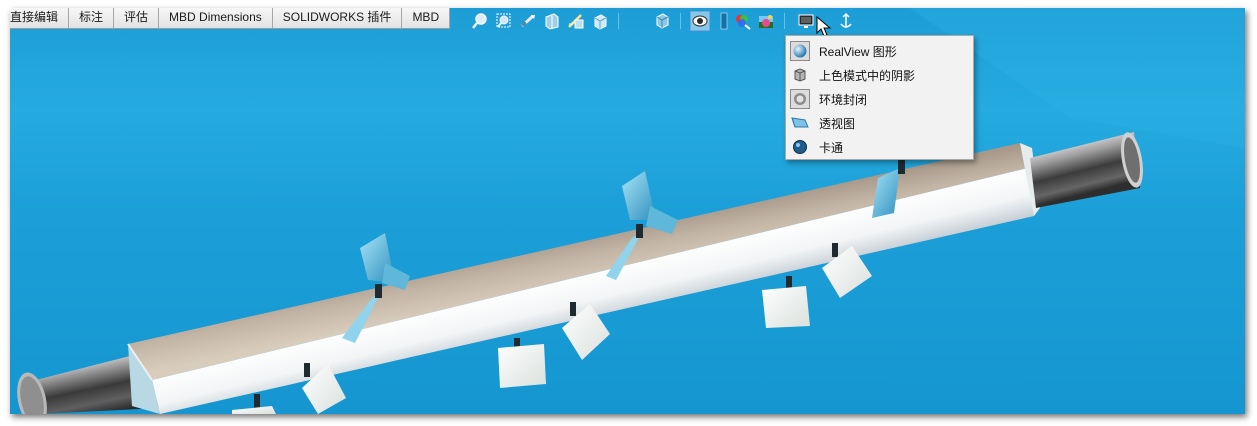 This screenshot has width=1257, height=426. What do you see at coordinates (137, 18) in the screenshot?
I see `tab-evaluate: 评估` at bounding box center [137, 18].